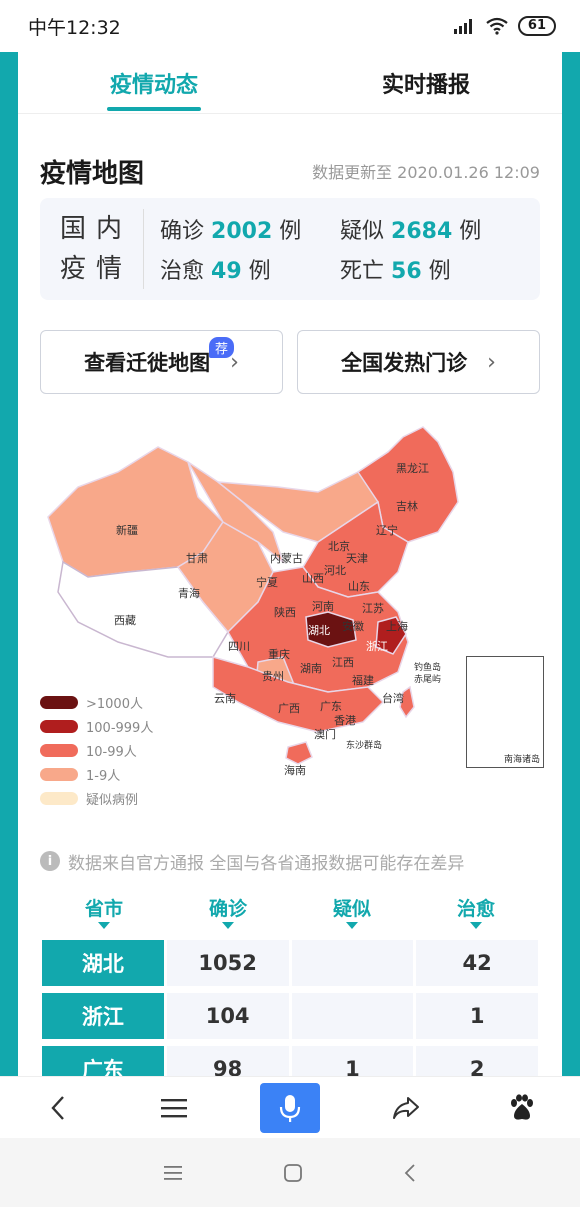 The width and height of the screenshot is (580, 1207). I want to click on map-legend: >1000人 100-999人 10-99人 1-9人 疑似病例, so click(96, 750).